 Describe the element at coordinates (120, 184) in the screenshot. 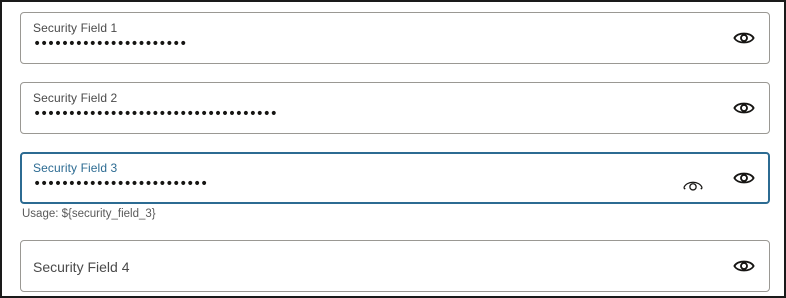

I see `security-field-3-value: •••••••••••••••••••••••••` at that location.